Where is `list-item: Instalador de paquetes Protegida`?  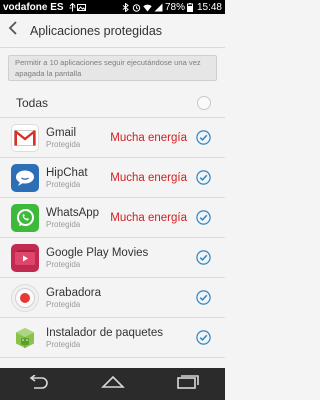 list-item: Instalador de paquetes Protegida is located at coordinates (112, 338).